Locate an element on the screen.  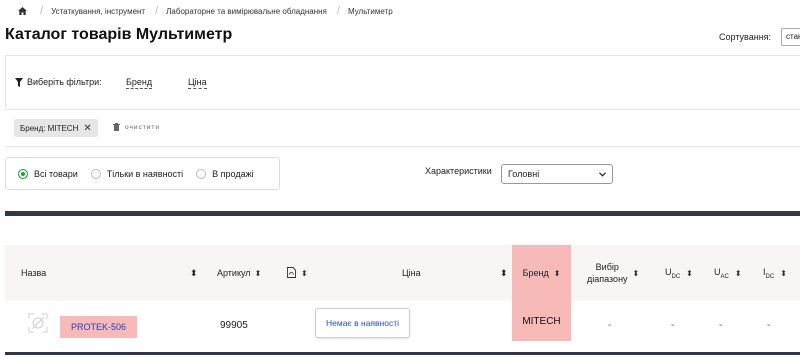
filter-price: Ціна is located at coordinates (197, 83).